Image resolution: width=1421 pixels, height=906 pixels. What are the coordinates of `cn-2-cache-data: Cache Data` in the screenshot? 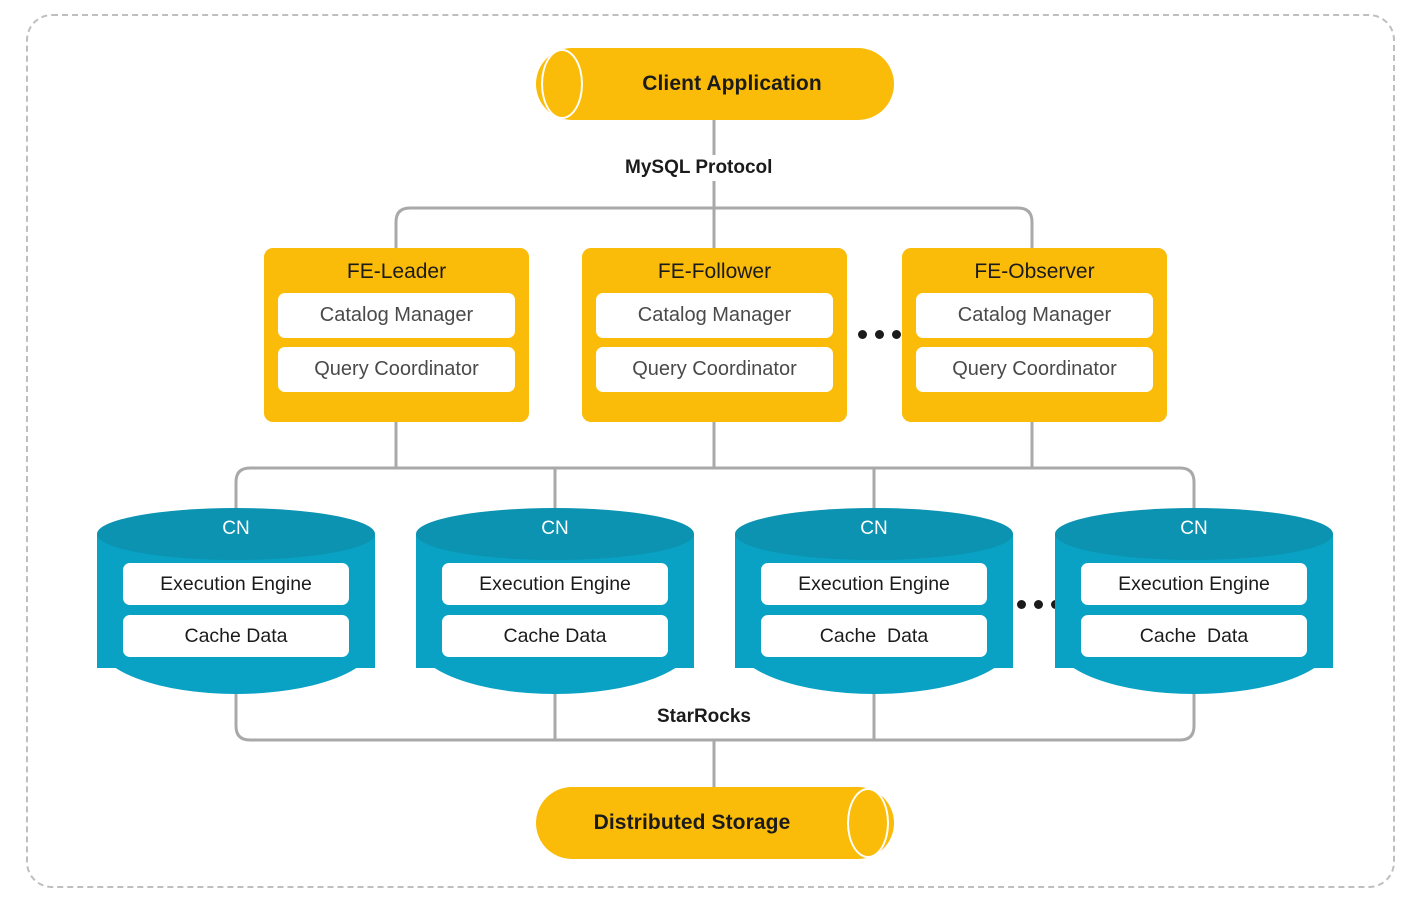 It's located at (555, 636).